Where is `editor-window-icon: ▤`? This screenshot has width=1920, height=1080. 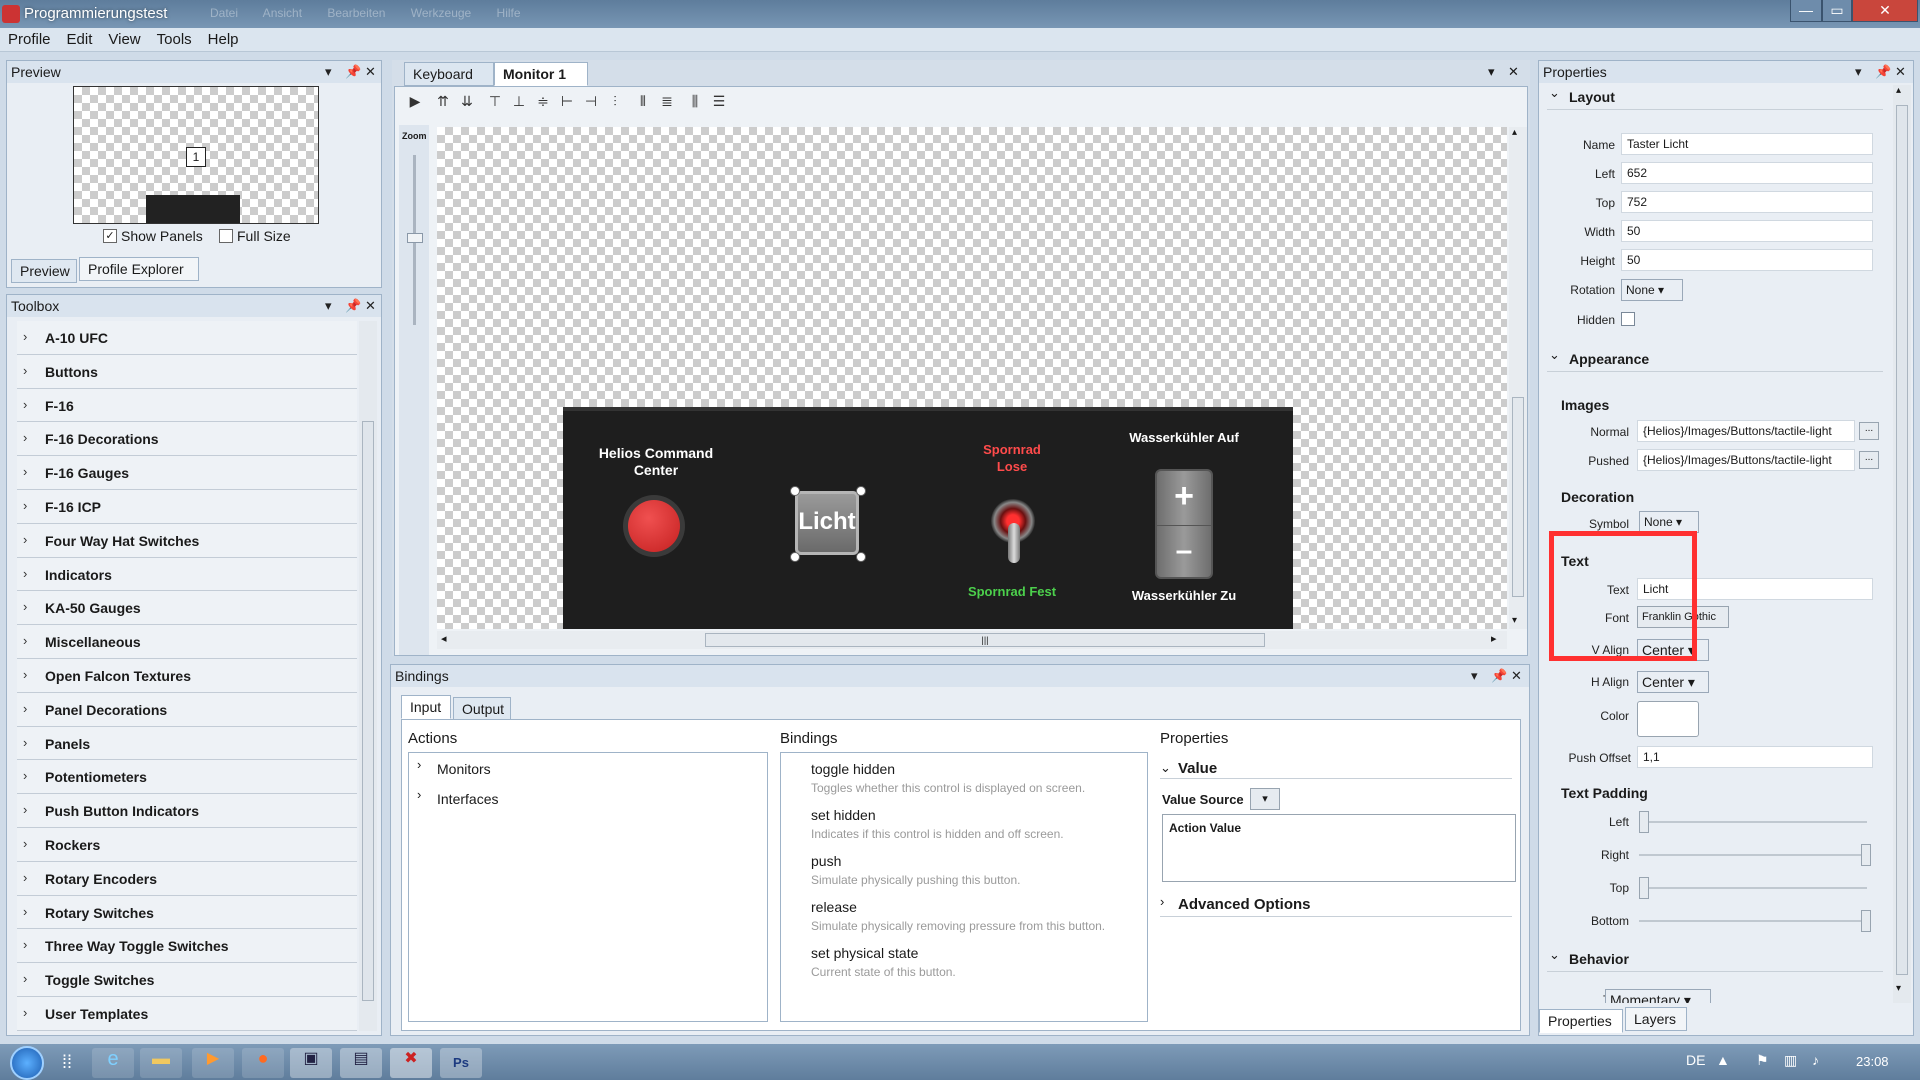 editor-window-icon: ▤ is located at coordinates (361, 1063).